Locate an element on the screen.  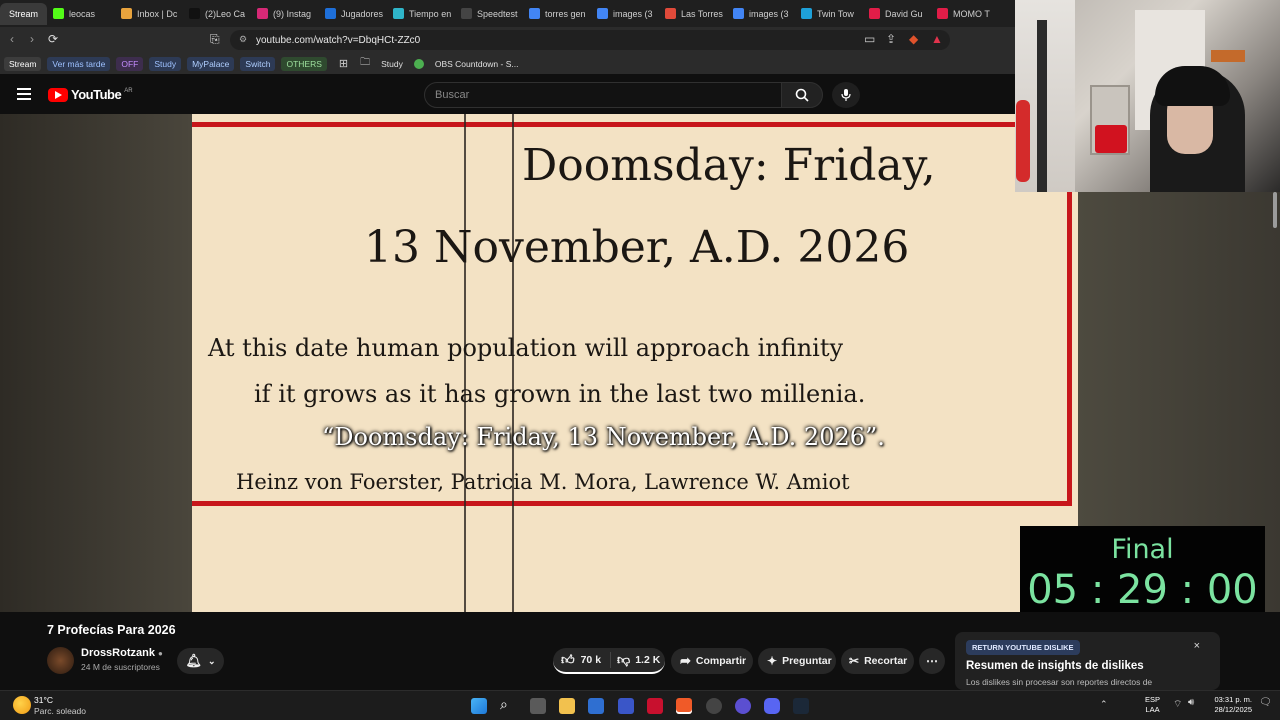
share-icon: ➦ is located at coordinates (685, 660).